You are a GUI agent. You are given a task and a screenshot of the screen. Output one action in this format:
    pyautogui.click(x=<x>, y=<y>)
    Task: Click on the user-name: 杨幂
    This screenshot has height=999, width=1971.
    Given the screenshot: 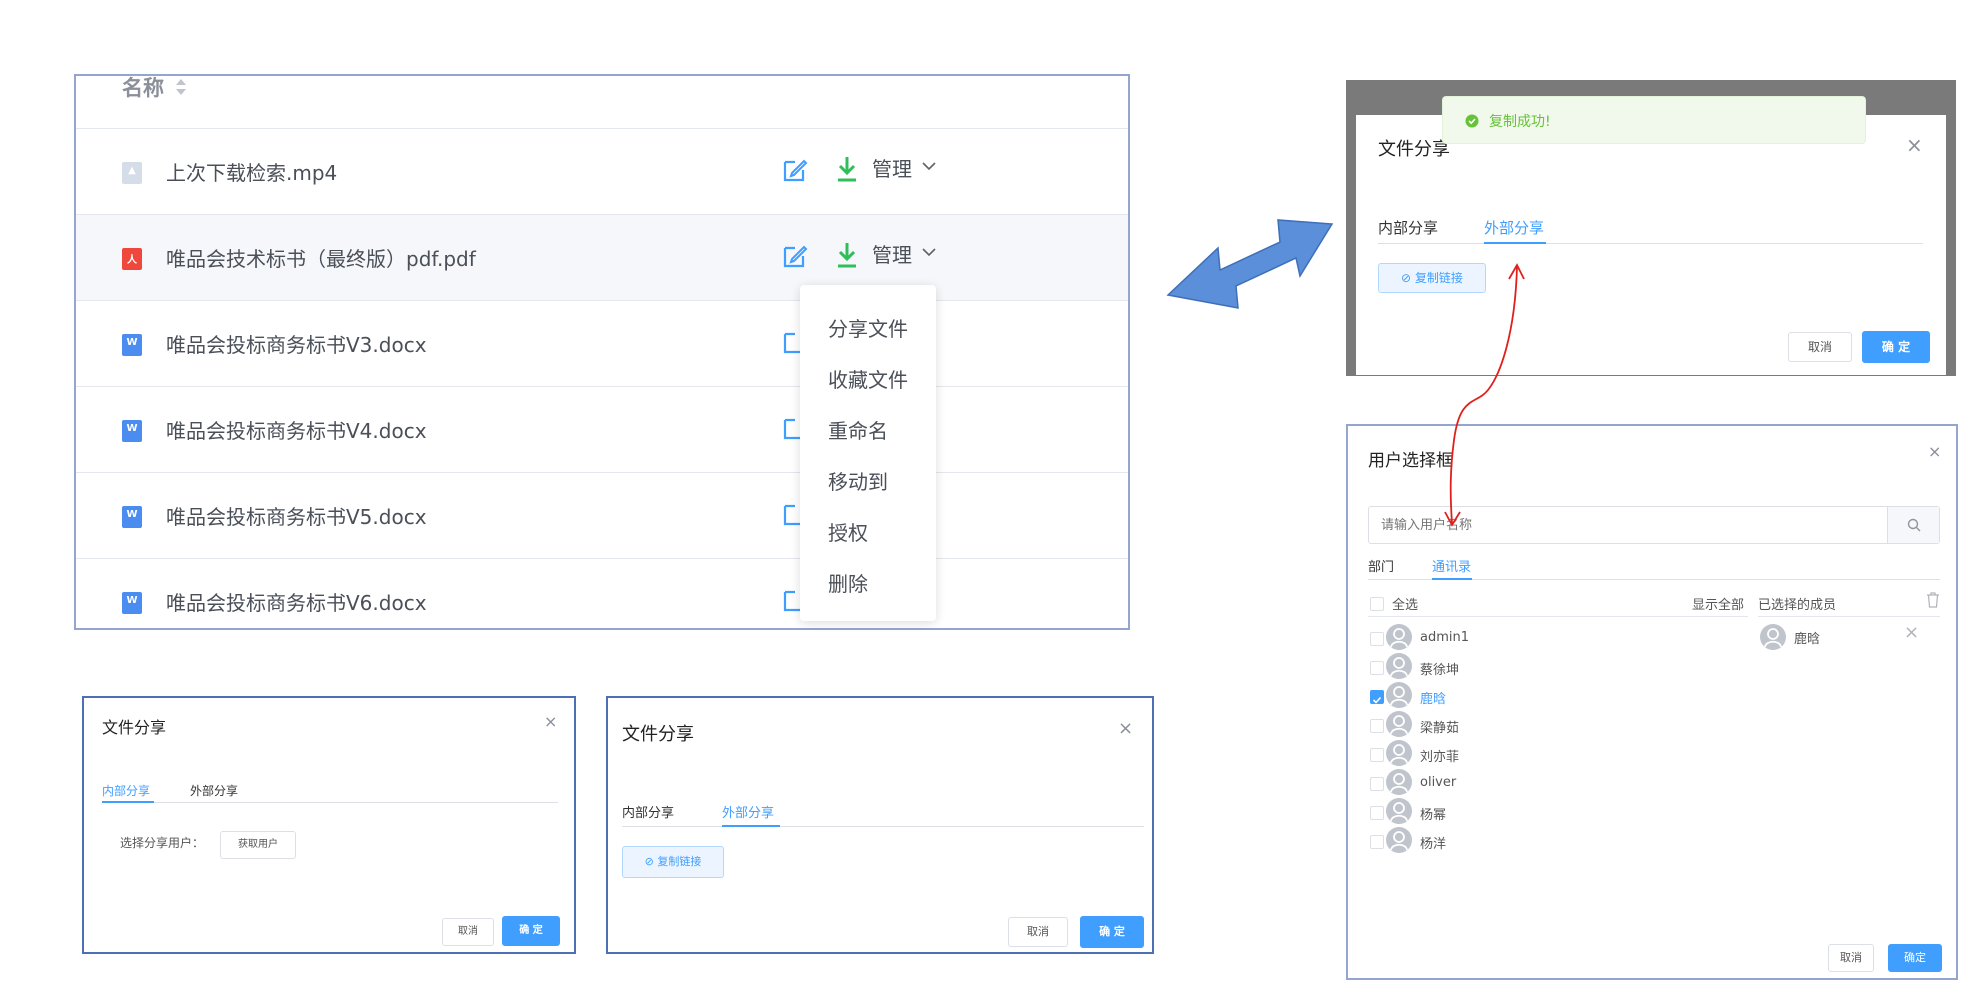 What is the action you would take?
    pyautogui.click(x=1433, y=813)
    